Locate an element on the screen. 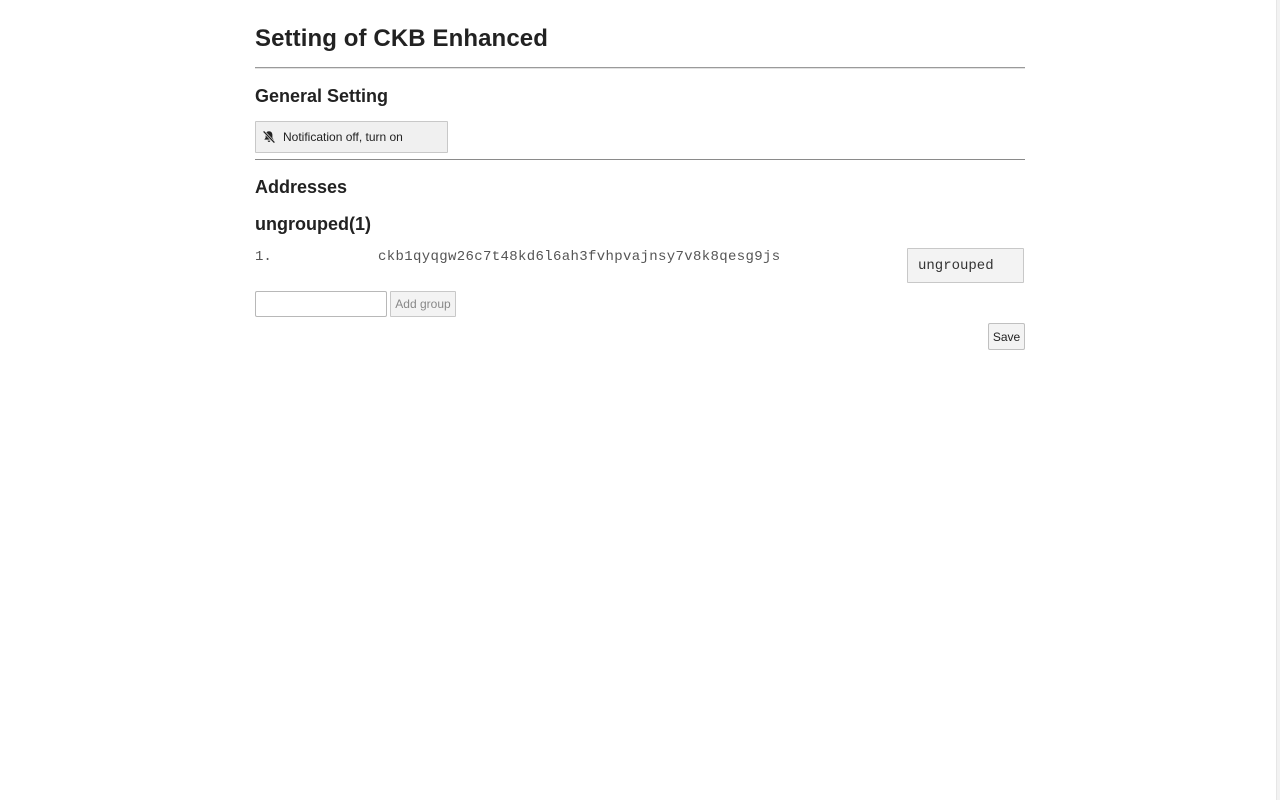 This screenshot has width=1280, height=800. add-group-button: Add group is located at coordinates (423, 304).